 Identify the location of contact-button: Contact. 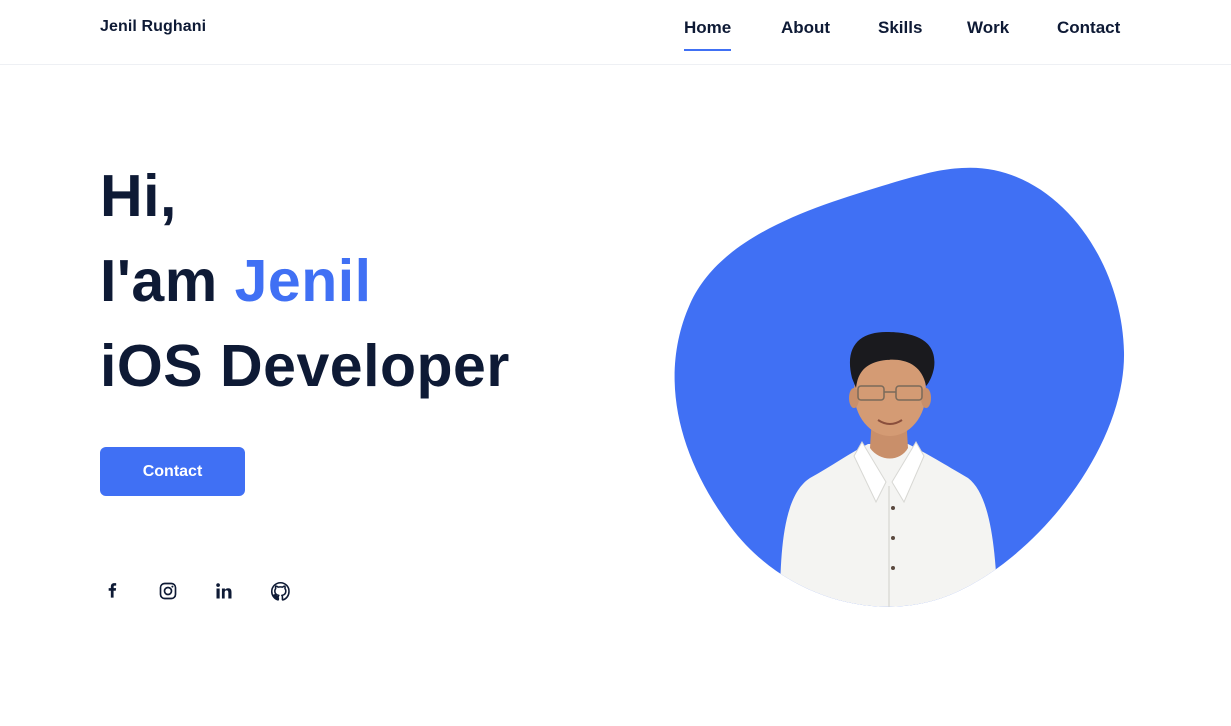
(172, 471).